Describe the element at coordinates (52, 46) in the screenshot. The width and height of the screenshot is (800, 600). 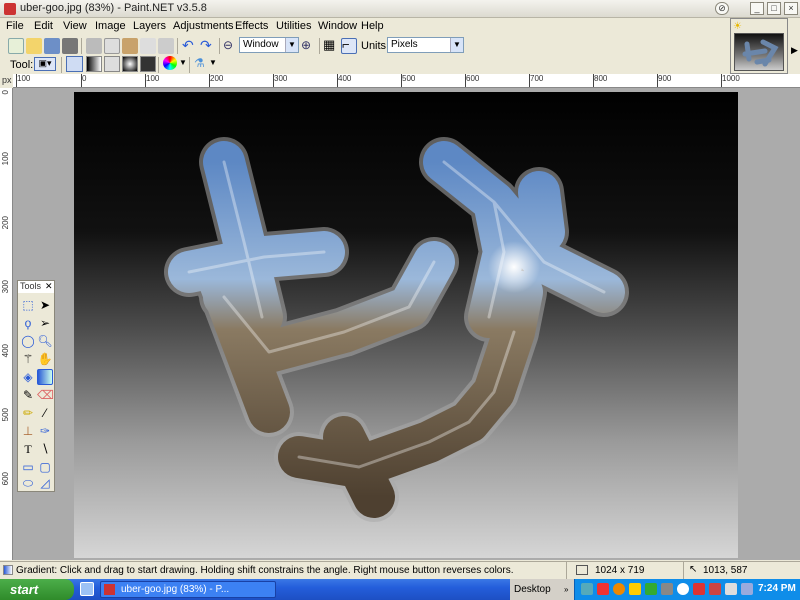
I see `save-icon` at that location.